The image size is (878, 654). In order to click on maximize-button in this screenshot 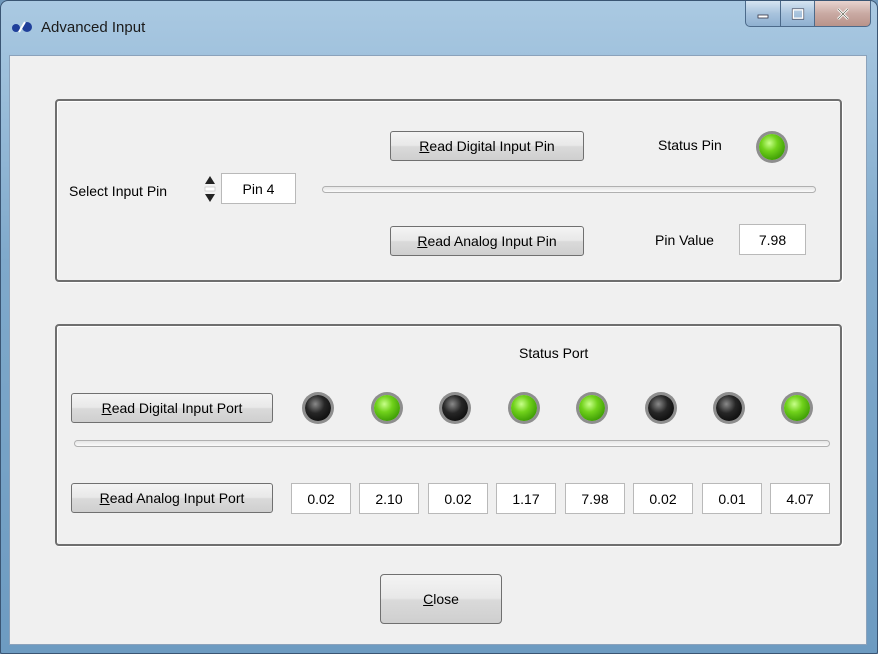, I will do `click(798, 14)`.